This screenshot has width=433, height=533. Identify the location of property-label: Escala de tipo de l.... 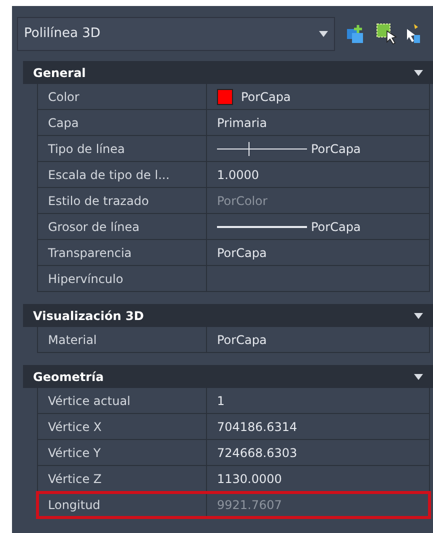
(122, 175).